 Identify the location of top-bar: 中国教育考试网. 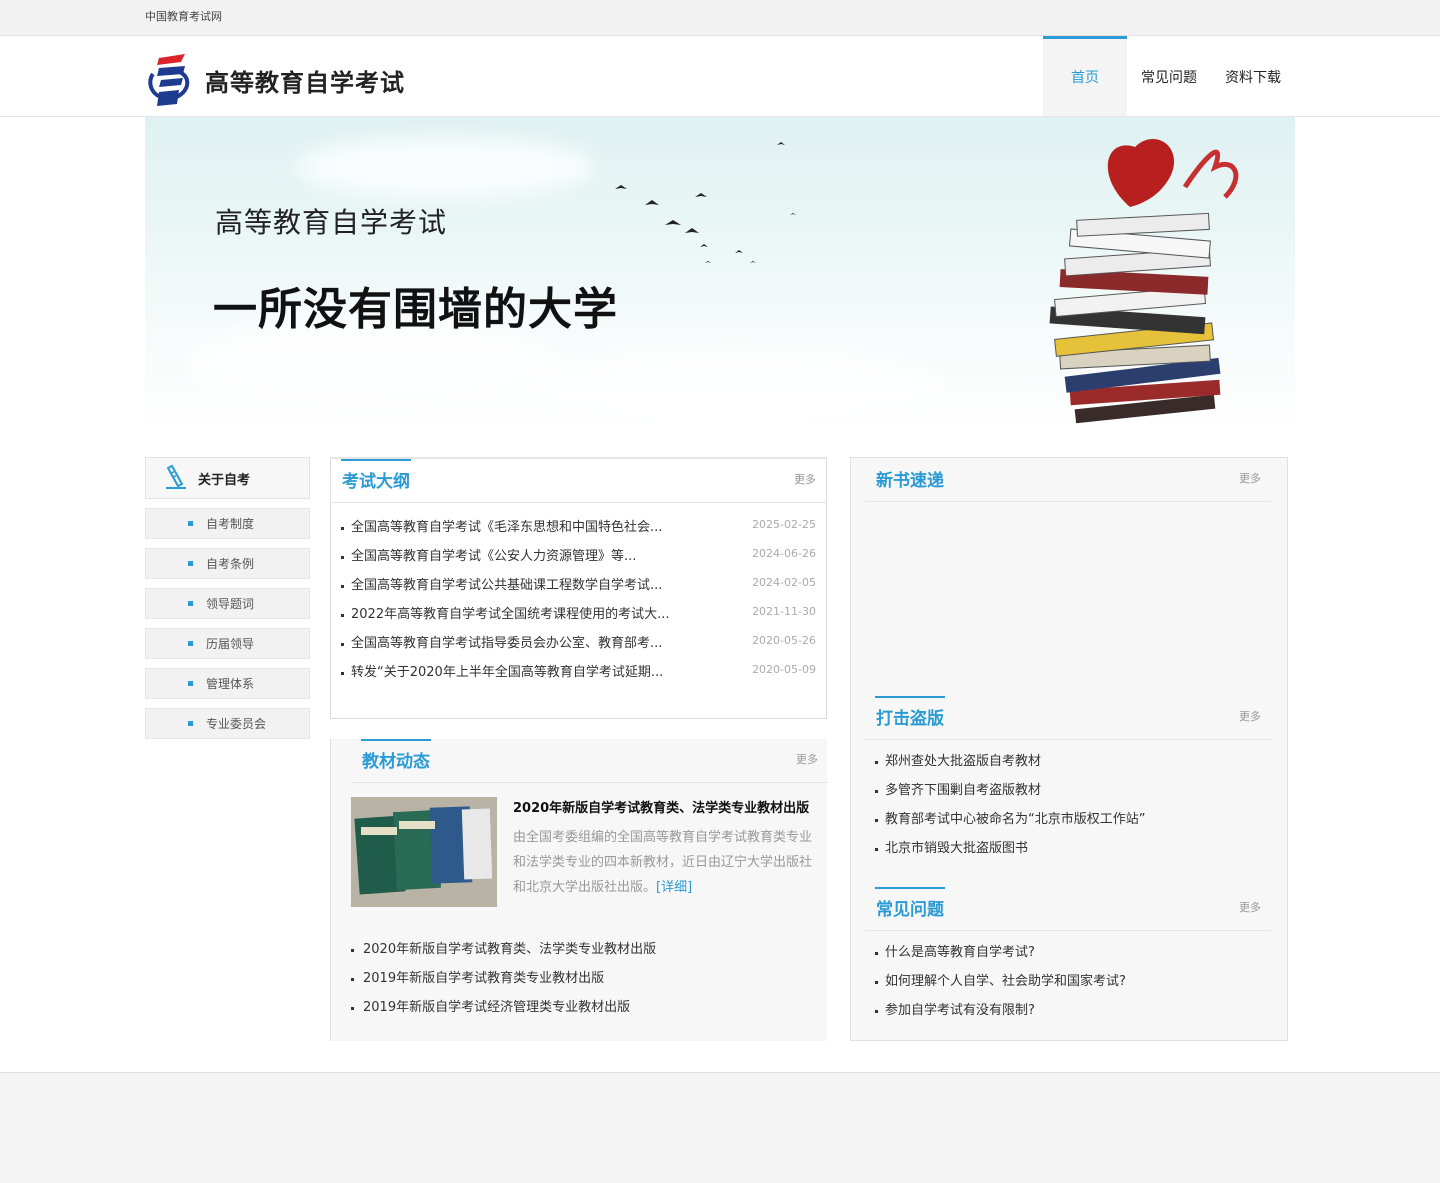
(720, 18).